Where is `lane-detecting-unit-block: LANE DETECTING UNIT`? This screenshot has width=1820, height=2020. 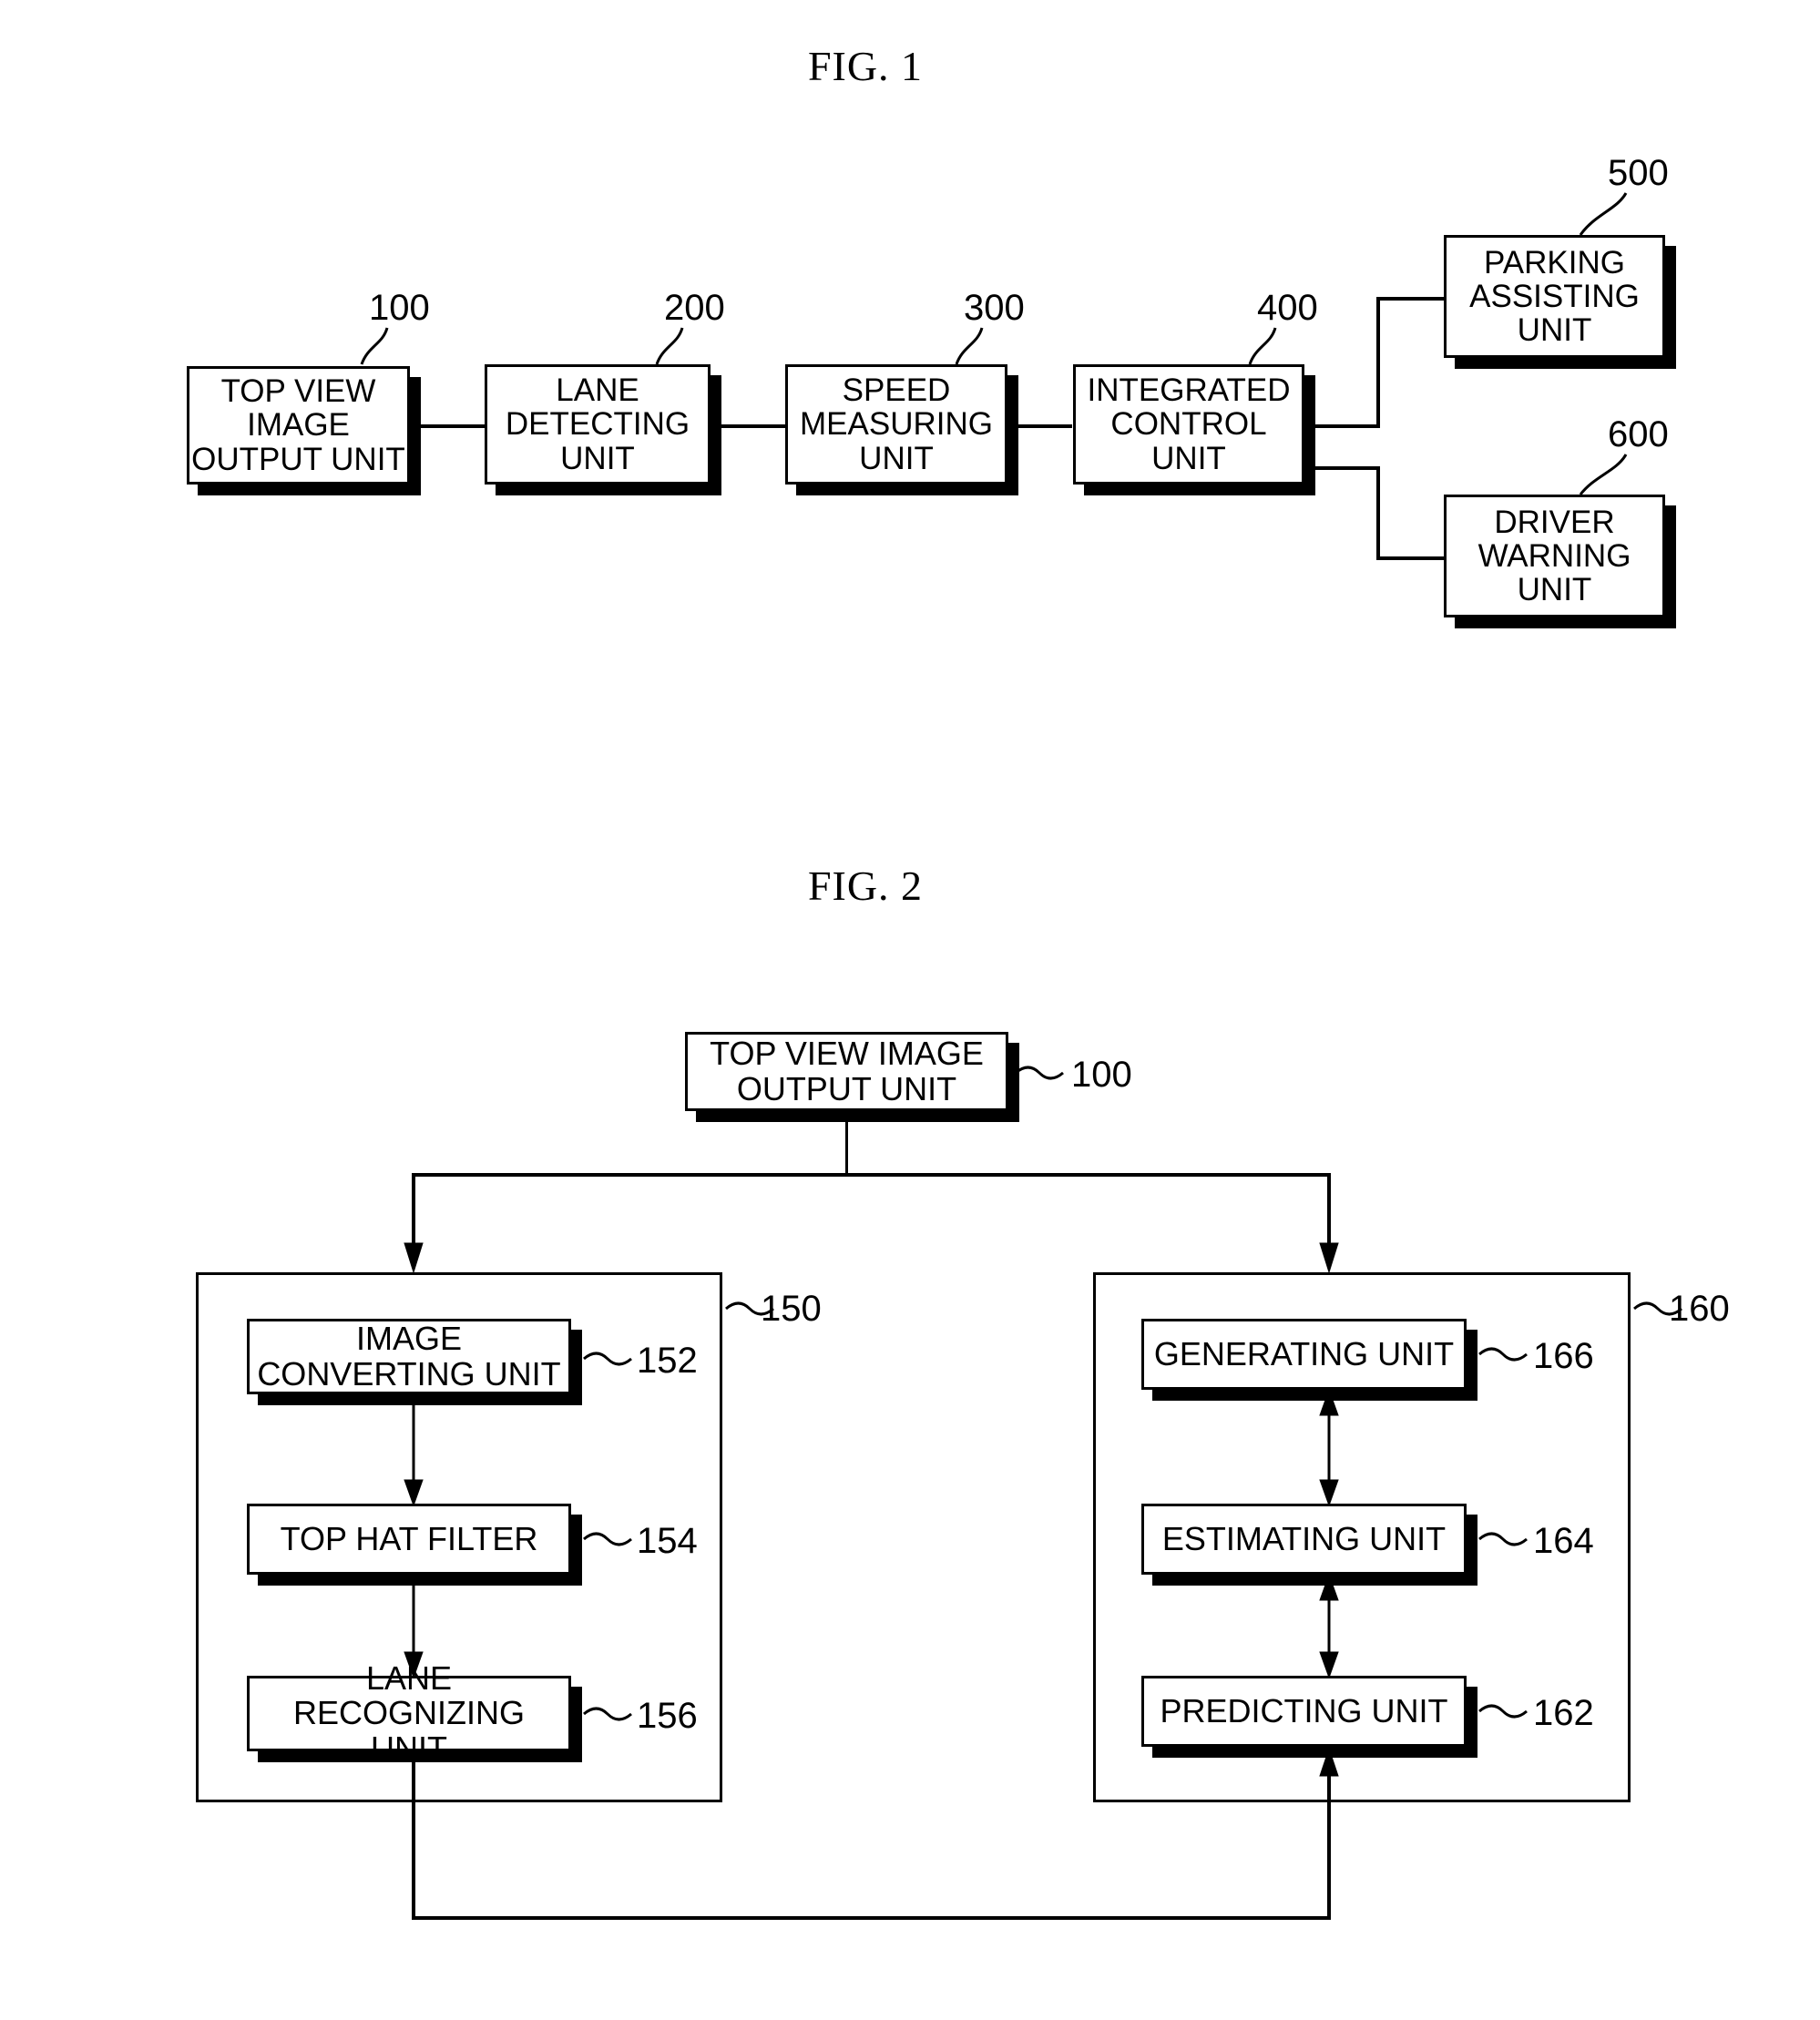
lane-detecting-unit-block: LANE DETECTING UNIT is located at coordinates (598, 424).